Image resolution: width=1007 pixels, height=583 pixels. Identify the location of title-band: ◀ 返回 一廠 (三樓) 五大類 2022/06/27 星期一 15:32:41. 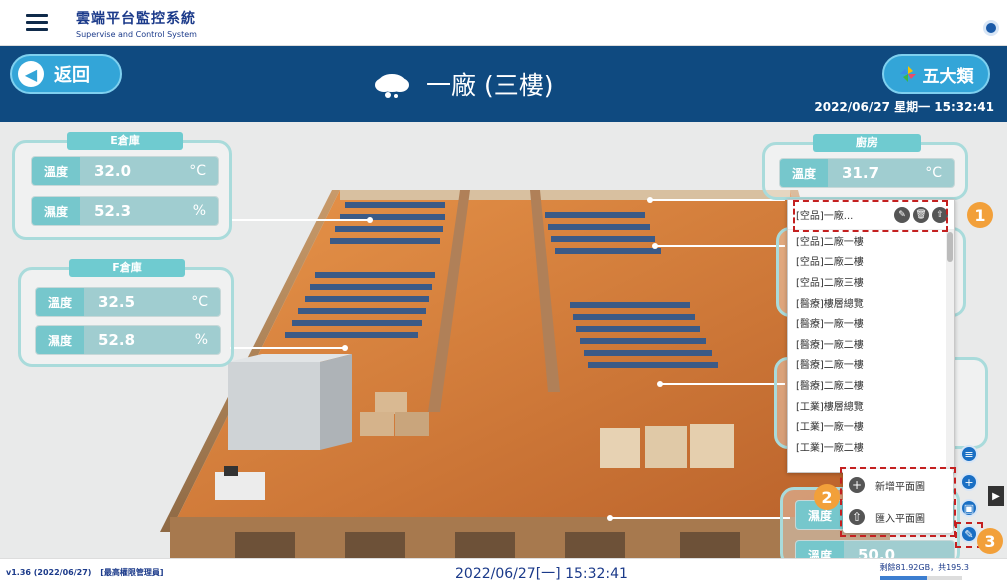
(503, 84).